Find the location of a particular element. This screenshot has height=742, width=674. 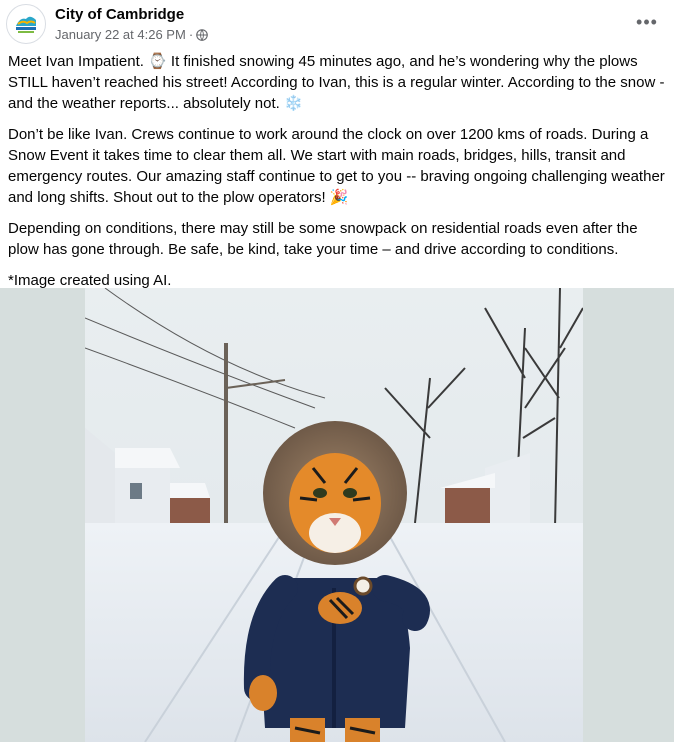

cambridge-logo is located at coordinates (26, 24).